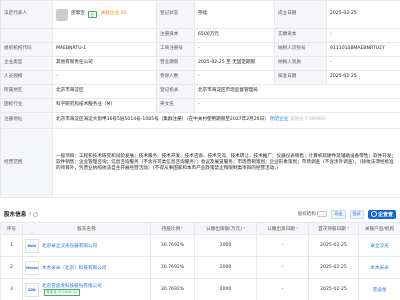 The height and width of the screenshot is (300, 400). Describe the element at coordinates (363, 35) in the screenshot. I see `paid-capital-value: -` at that location.